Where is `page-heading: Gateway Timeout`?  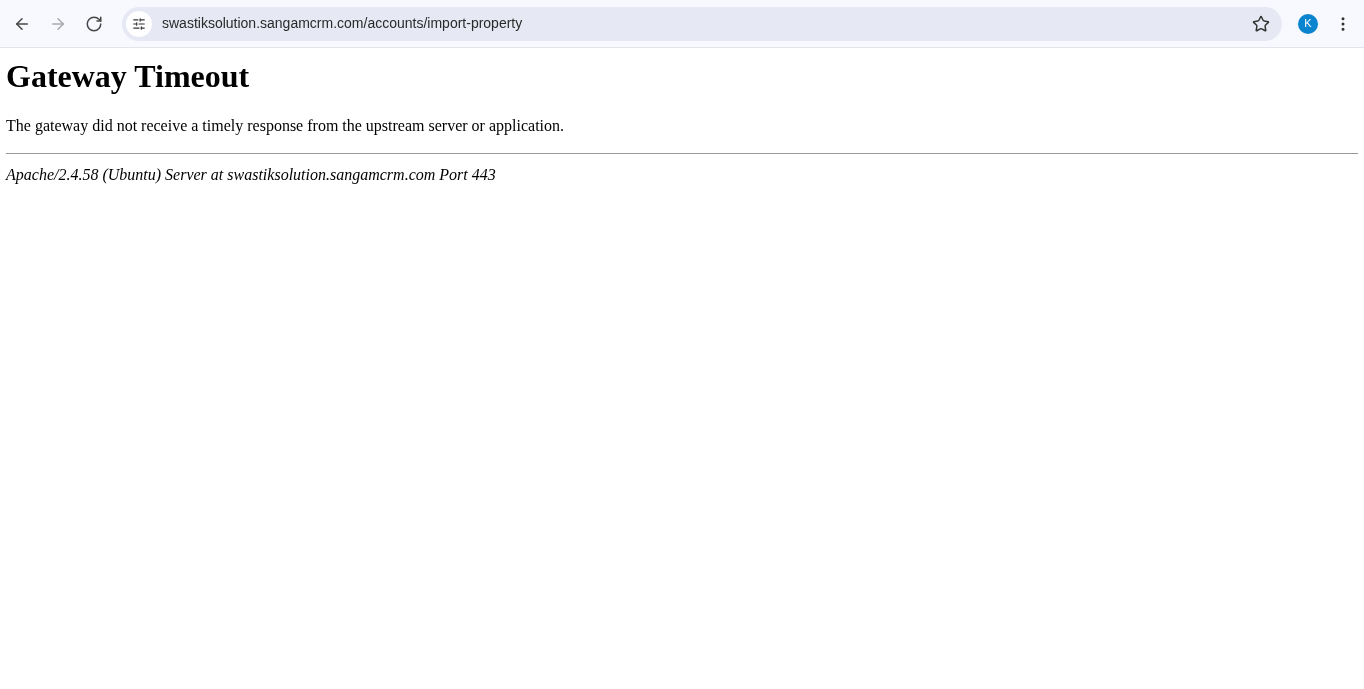
page-heading: Gateway Timeout is located at coordinates (128, 76).